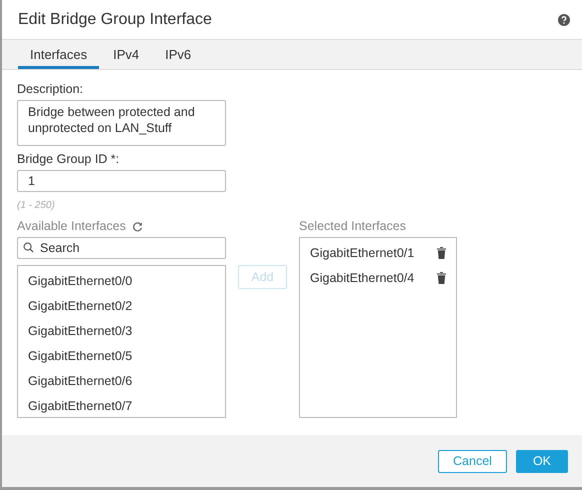 The image size is (582, 490). Describe the element at coordinates (121, 405) in the screenshot. I see `list-item: GigabitEthernet0/7` at that location.